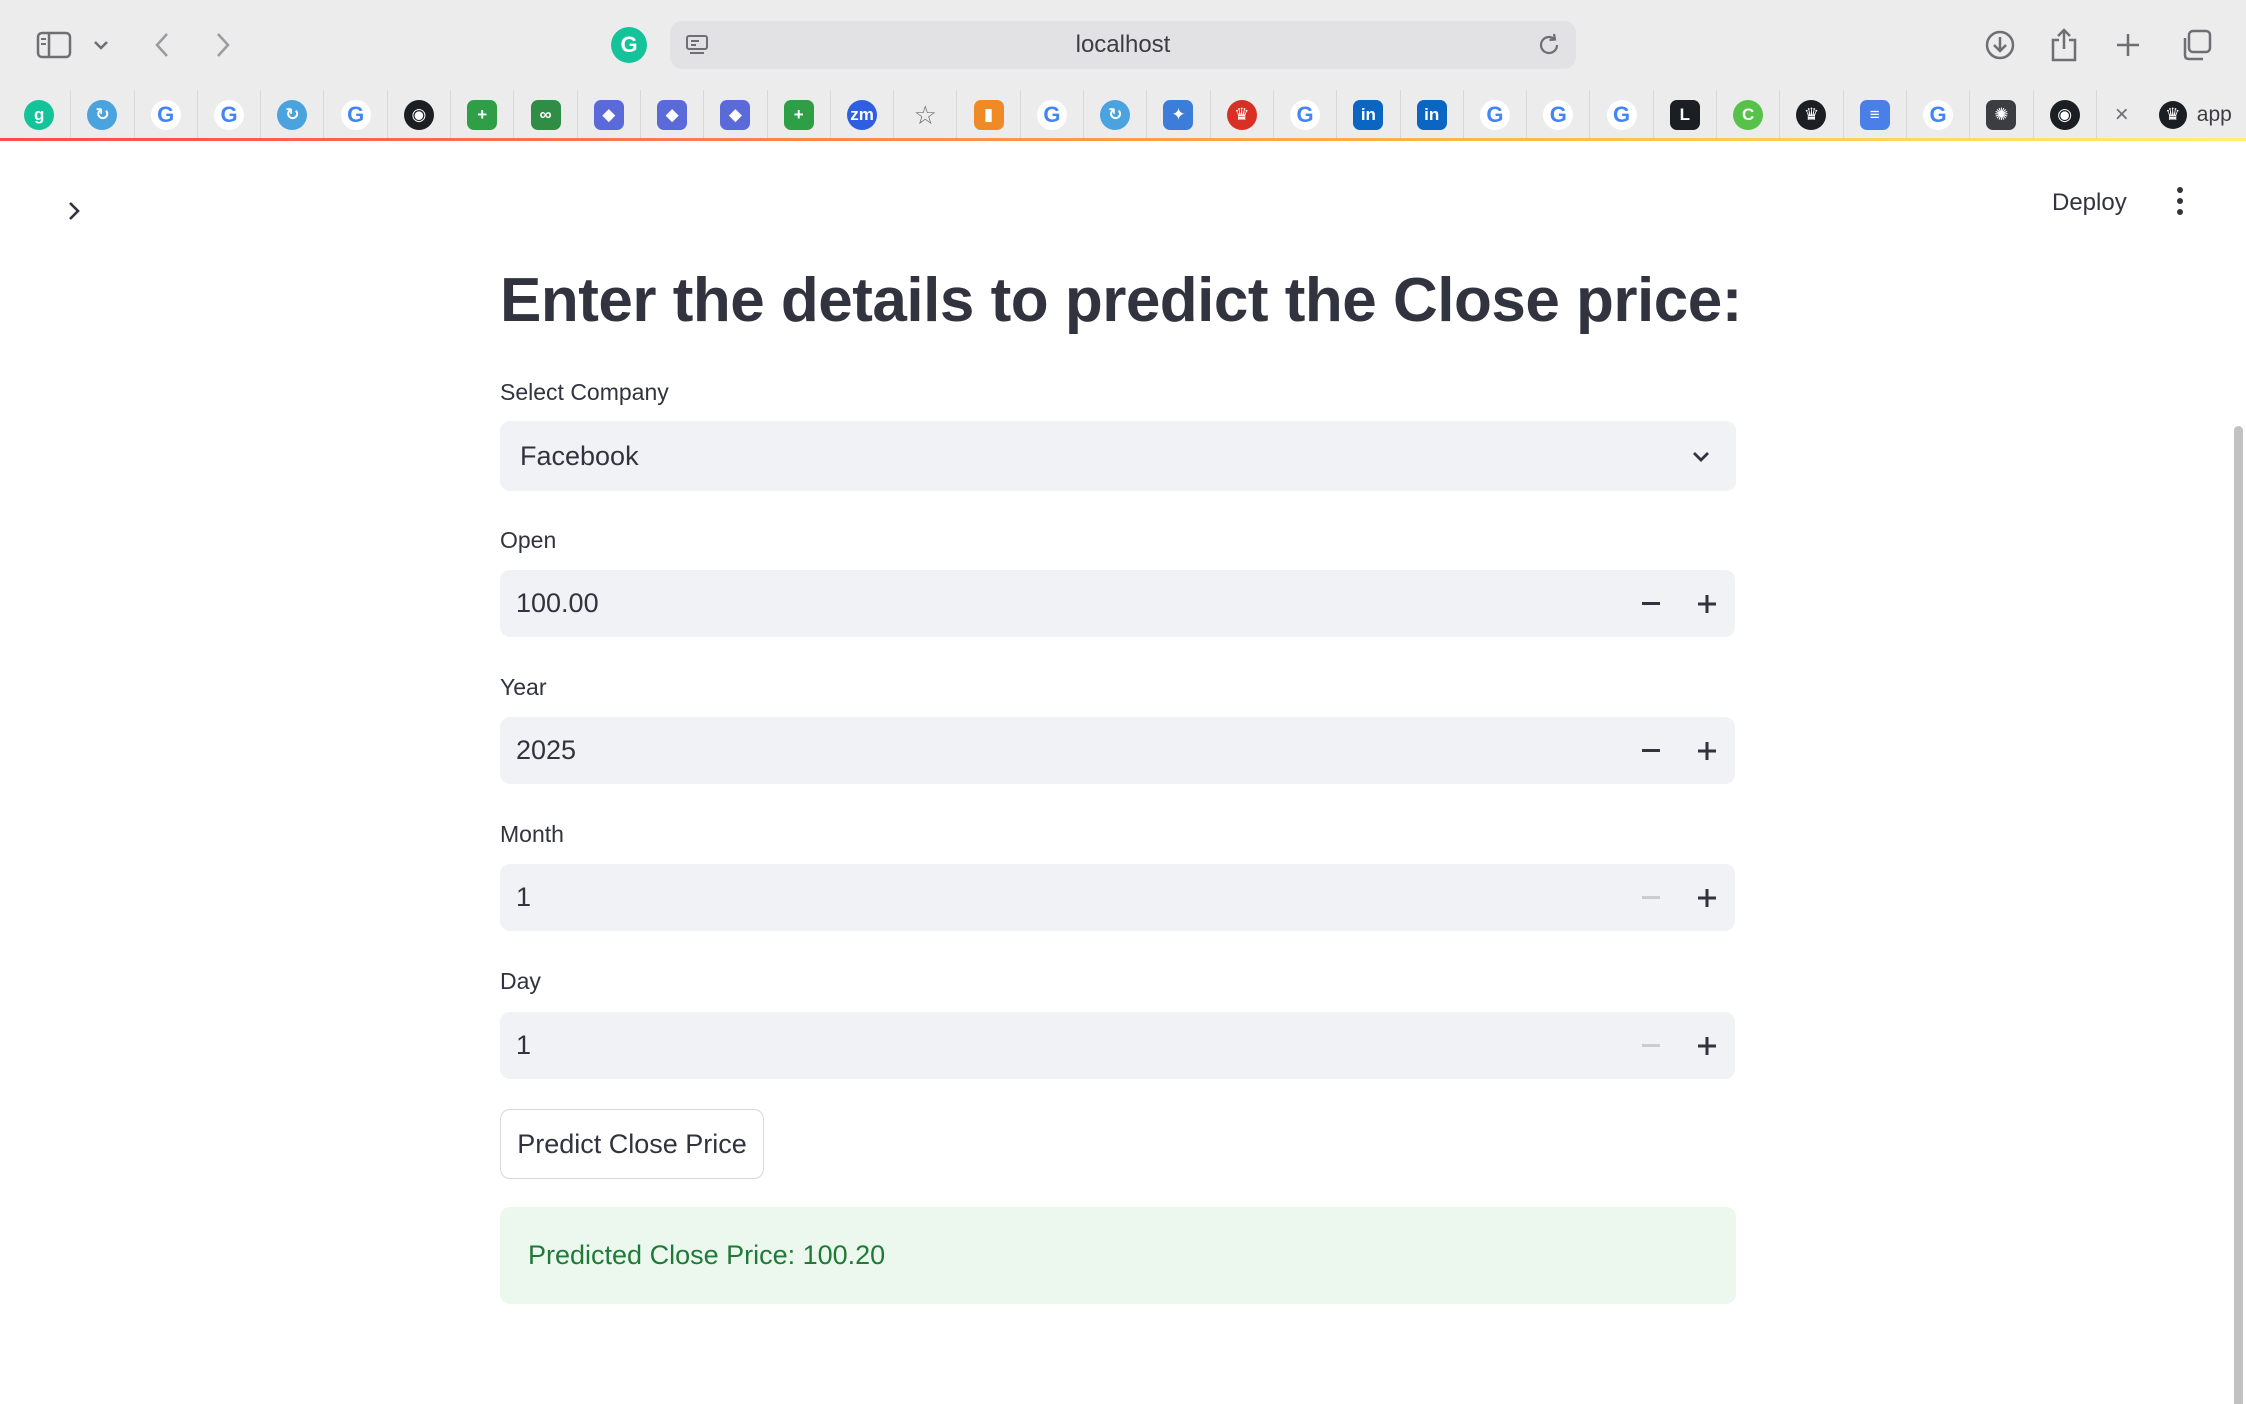 This screenshot has height=1404, width=2246. Describe the element at coordinates (1123, 45) in the screenshot. I see `address-bar: localhost` at that location.